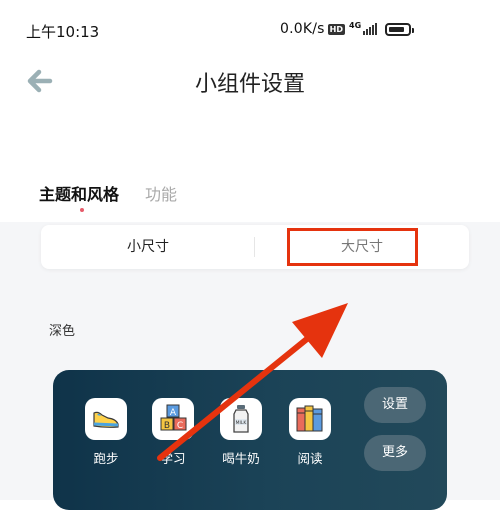 The width and height of the screenshot is (500, 510). What do you see at coordinates (395, 453) in the screenshot?
I see `more-button: 更多` at bounding box center [395, 453].